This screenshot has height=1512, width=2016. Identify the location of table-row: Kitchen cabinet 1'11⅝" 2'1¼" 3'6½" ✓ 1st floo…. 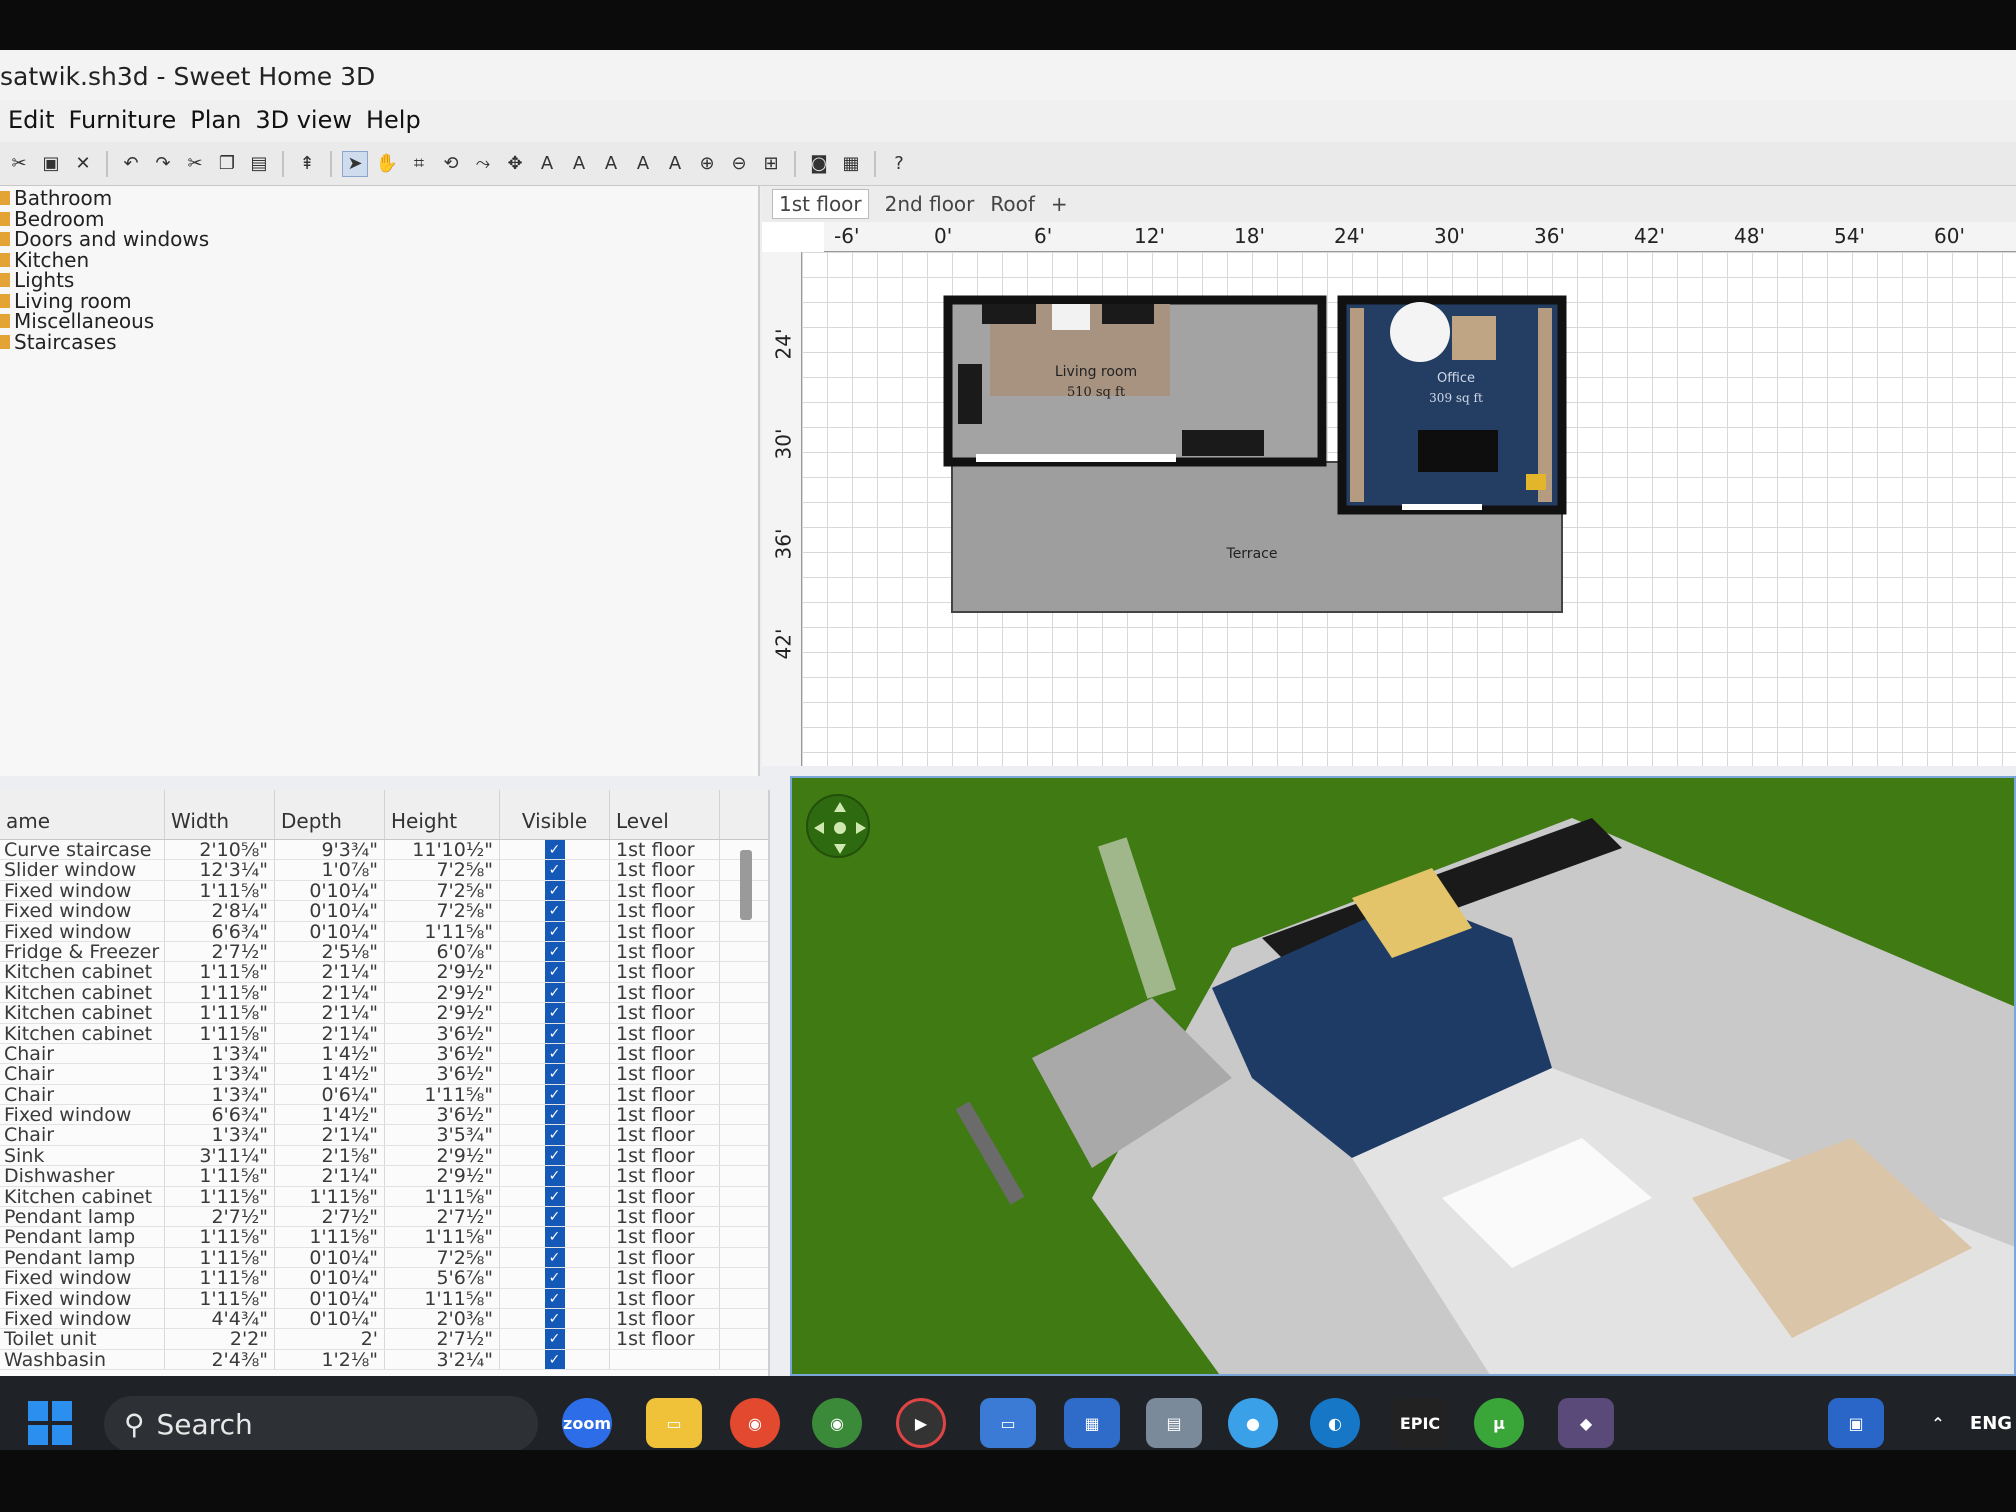
(384, 1033).